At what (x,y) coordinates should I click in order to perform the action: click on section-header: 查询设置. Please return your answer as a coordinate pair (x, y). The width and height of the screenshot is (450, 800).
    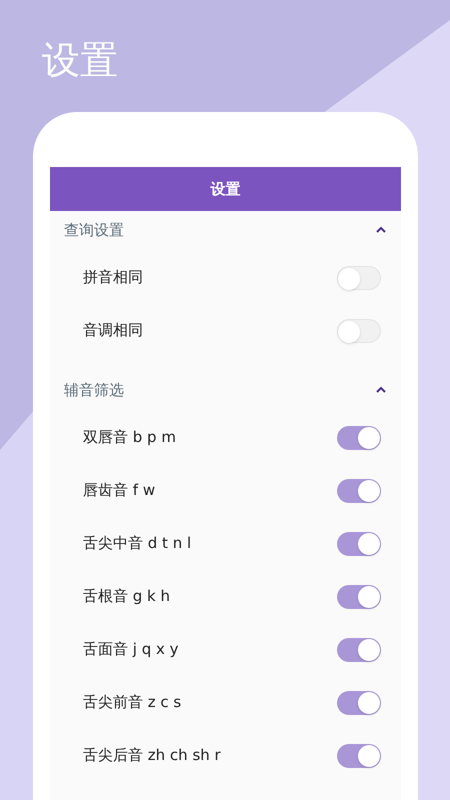
    Looking at the image, I should click on (94, 230).